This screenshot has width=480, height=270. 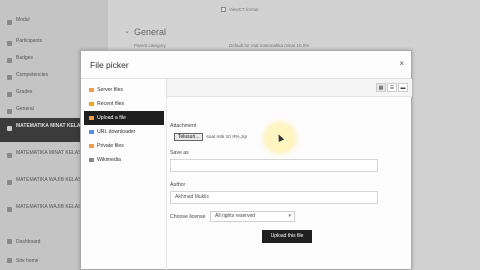 What do you see at coordinates (110, 90) in the screenshot?
I see `repository-label: Server files` at bounding box center [110, 90].